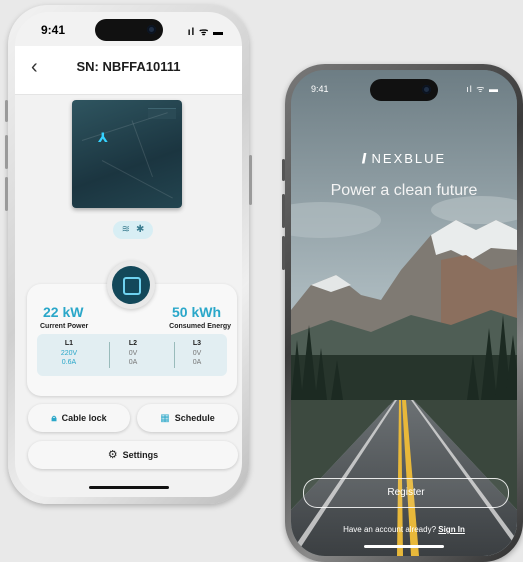  Describe the element at coordinates (140, 229) in the screenshot. I see `bluetooth-icon: ✱` at that location.